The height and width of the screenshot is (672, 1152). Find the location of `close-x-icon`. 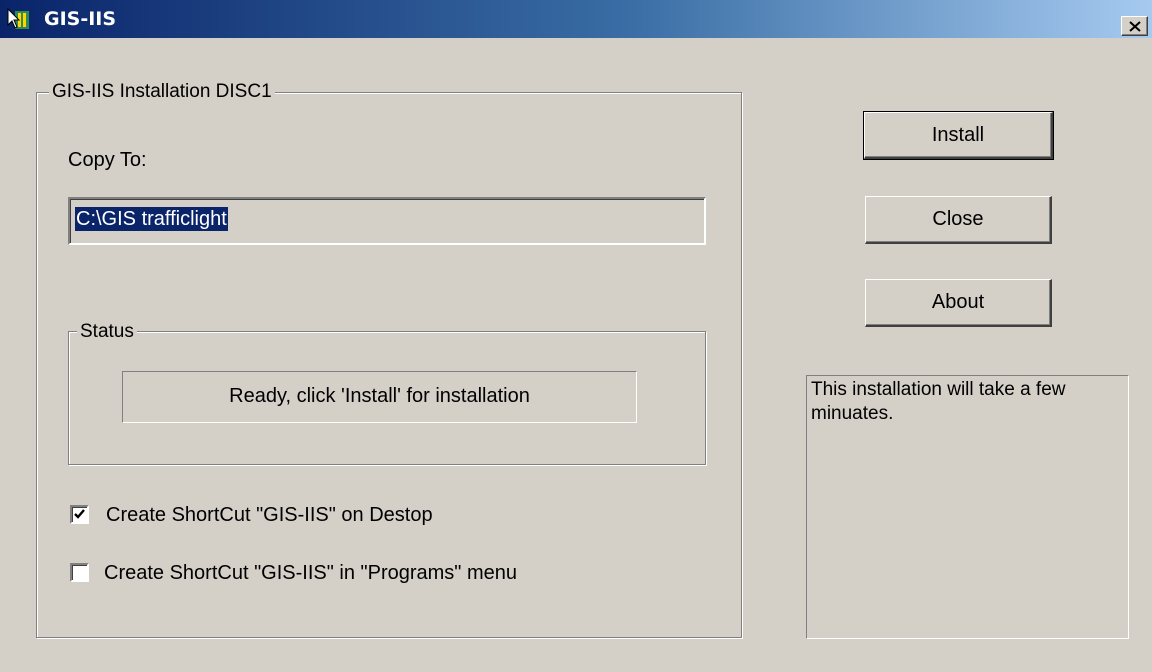

close-x-icon is located at coordinates (1135, 26).